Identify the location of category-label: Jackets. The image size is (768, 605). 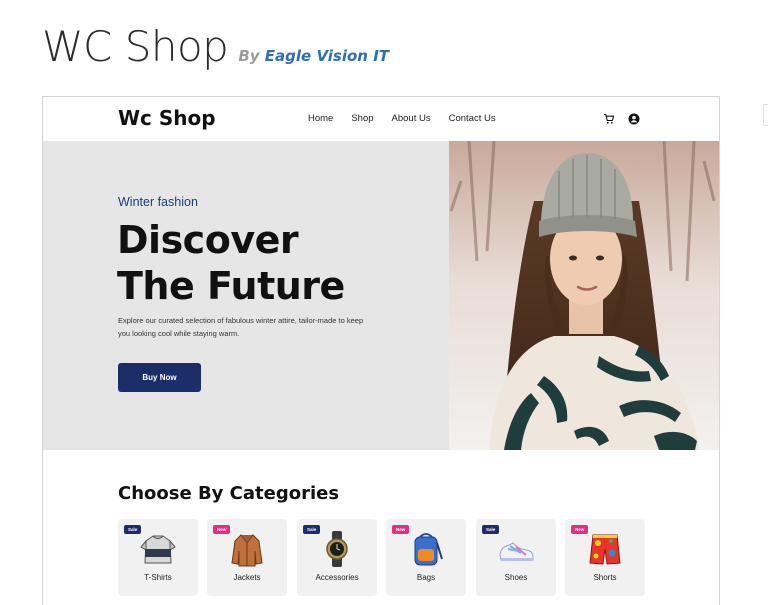
(247, 577).